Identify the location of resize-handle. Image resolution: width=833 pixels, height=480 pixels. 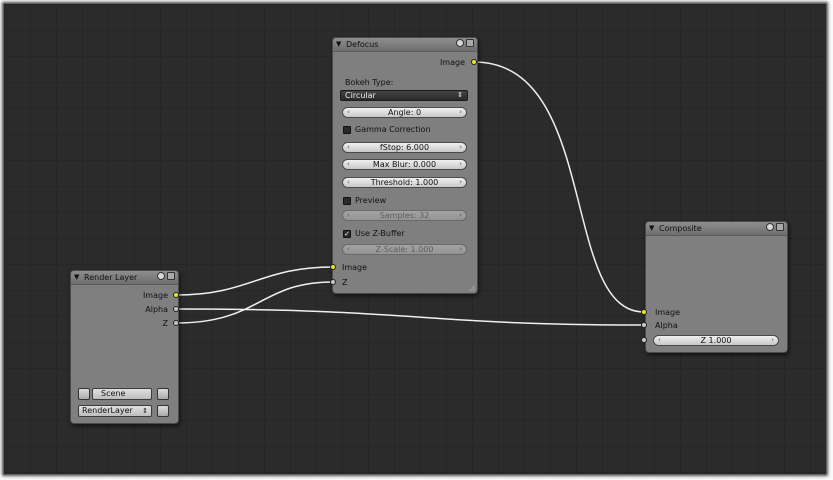
(472, 288).